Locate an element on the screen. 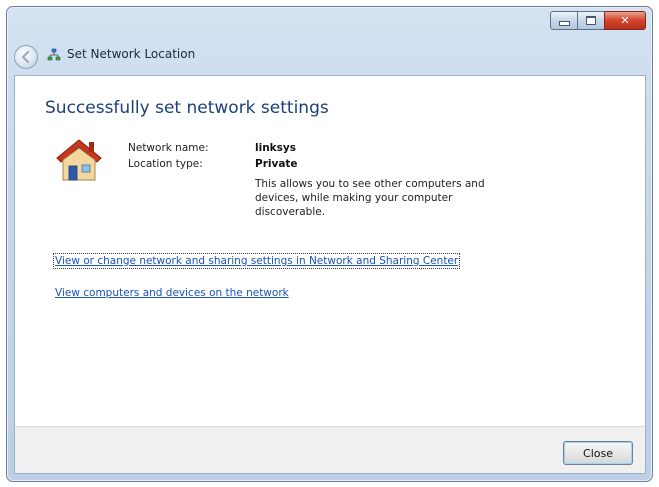 Image resolution: width=659 pixels, height=487 pixels. location-type-label: Location type: is located at coordinates (165, 164).